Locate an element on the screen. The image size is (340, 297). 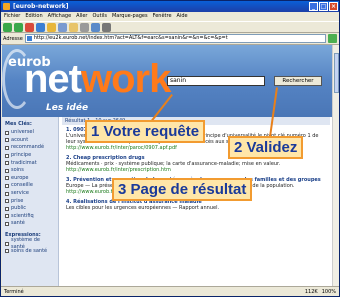
sidebar-item-label: soins de santé is located at coordinates (29, 250).